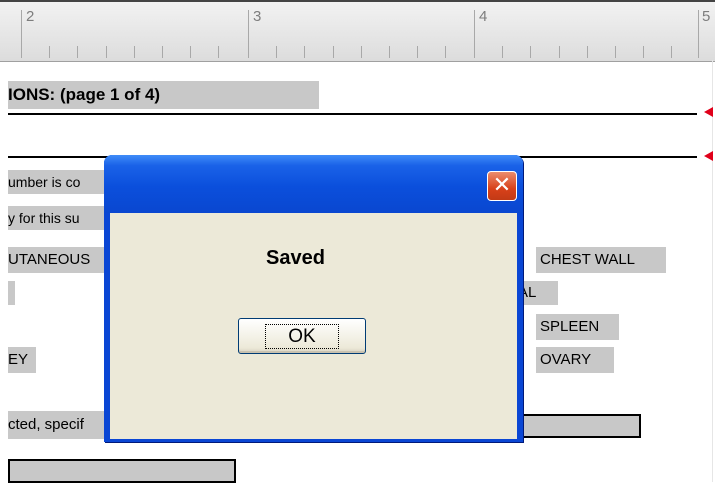 This screenshot has width=715, height=483. Describe the element at coordinates (538, 293) in the screenshot. I see `site-checkbox-al: AL` at that location.